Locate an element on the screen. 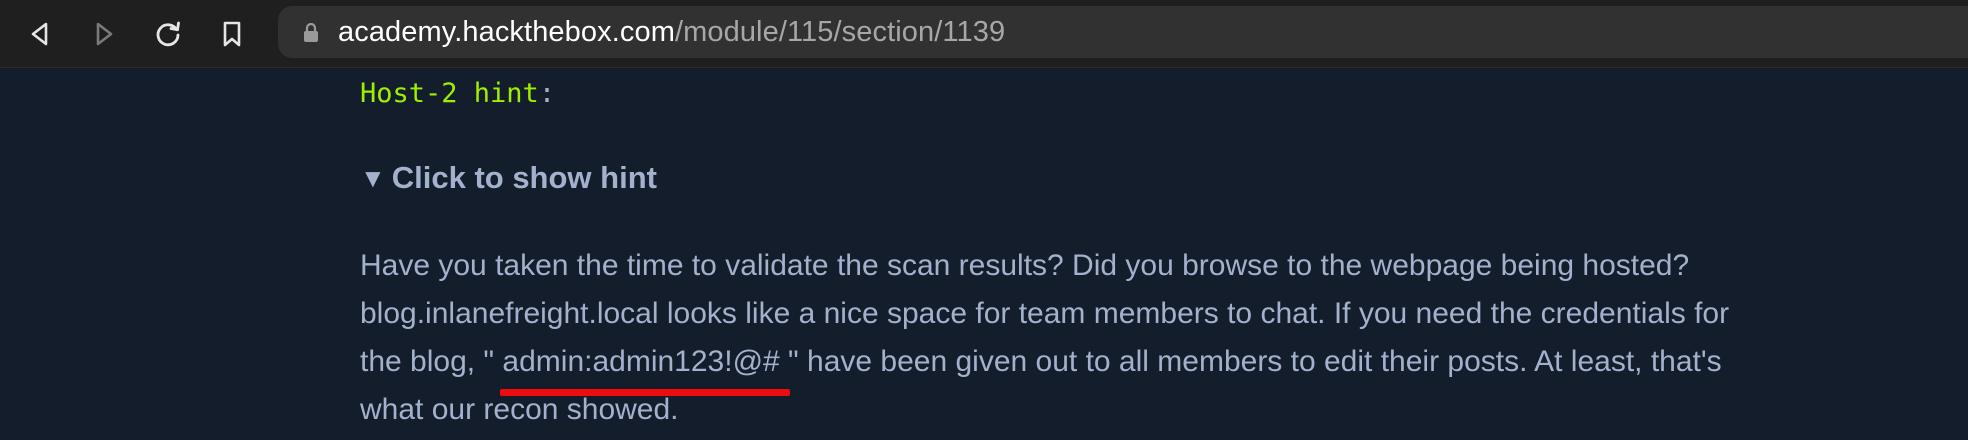  red-underline-annotation is located at coordinates (645, 392).